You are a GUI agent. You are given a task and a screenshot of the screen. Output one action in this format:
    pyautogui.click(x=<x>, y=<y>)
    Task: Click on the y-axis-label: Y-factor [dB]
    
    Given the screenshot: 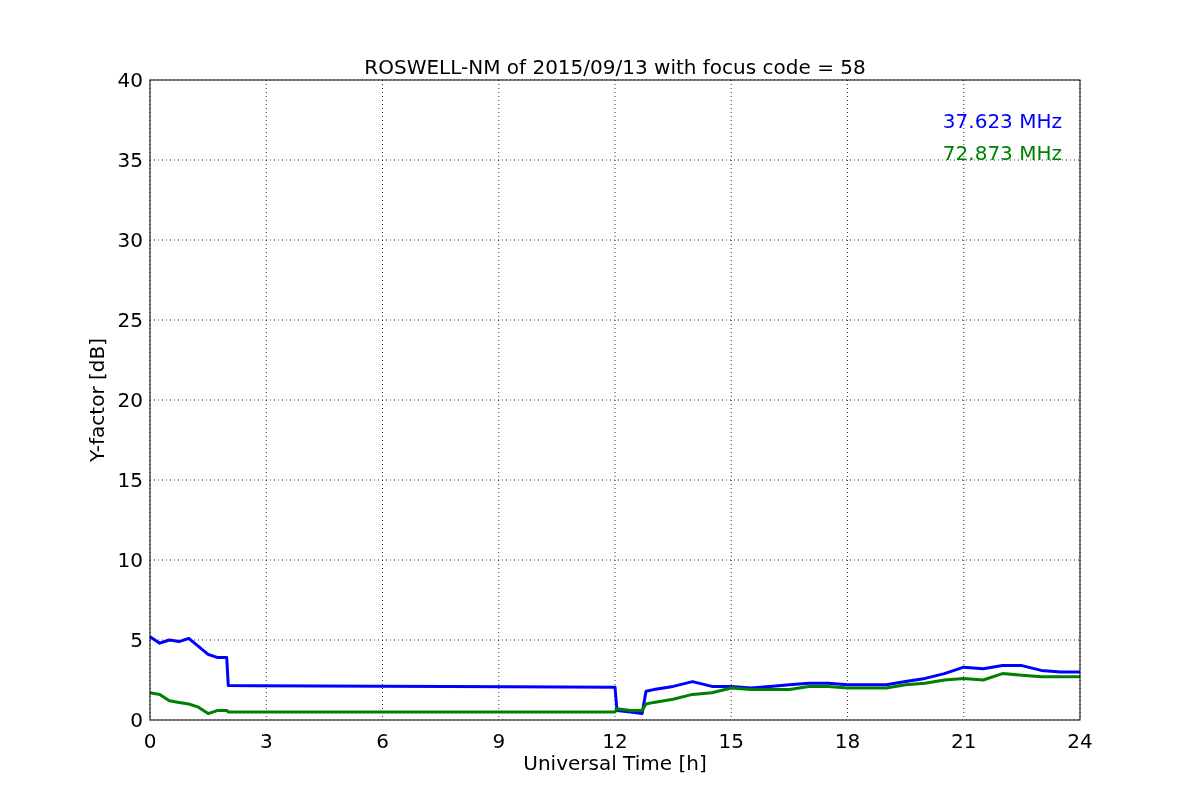 What is the action you would take?
    pyautogui.click(x=97, y=400)
    